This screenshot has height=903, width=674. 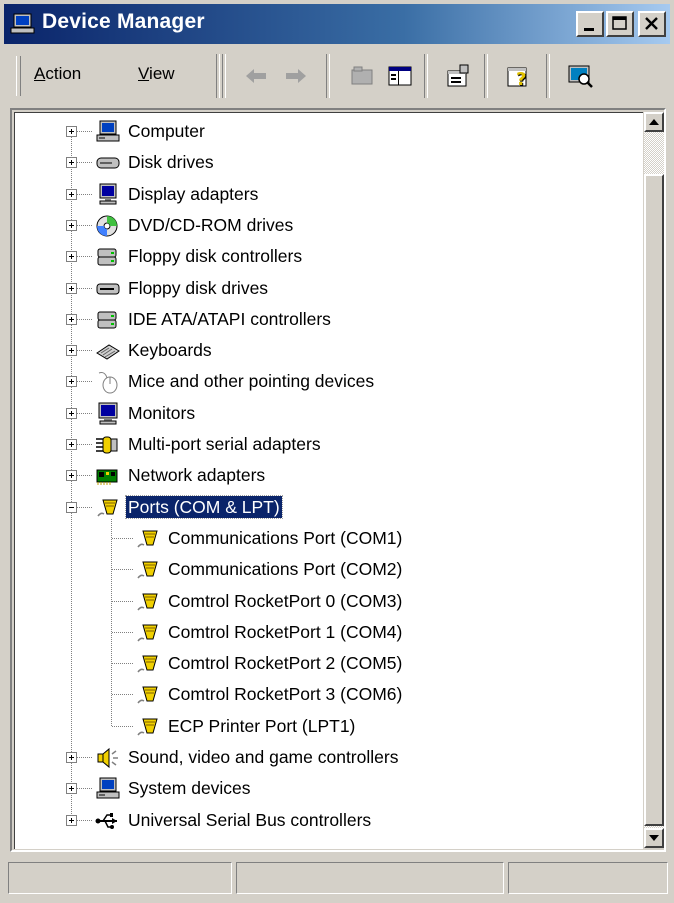 What do you see at coordinates (458, 76) in the screenshot?
I see `properties-icon` at bounding box center [458, 76].